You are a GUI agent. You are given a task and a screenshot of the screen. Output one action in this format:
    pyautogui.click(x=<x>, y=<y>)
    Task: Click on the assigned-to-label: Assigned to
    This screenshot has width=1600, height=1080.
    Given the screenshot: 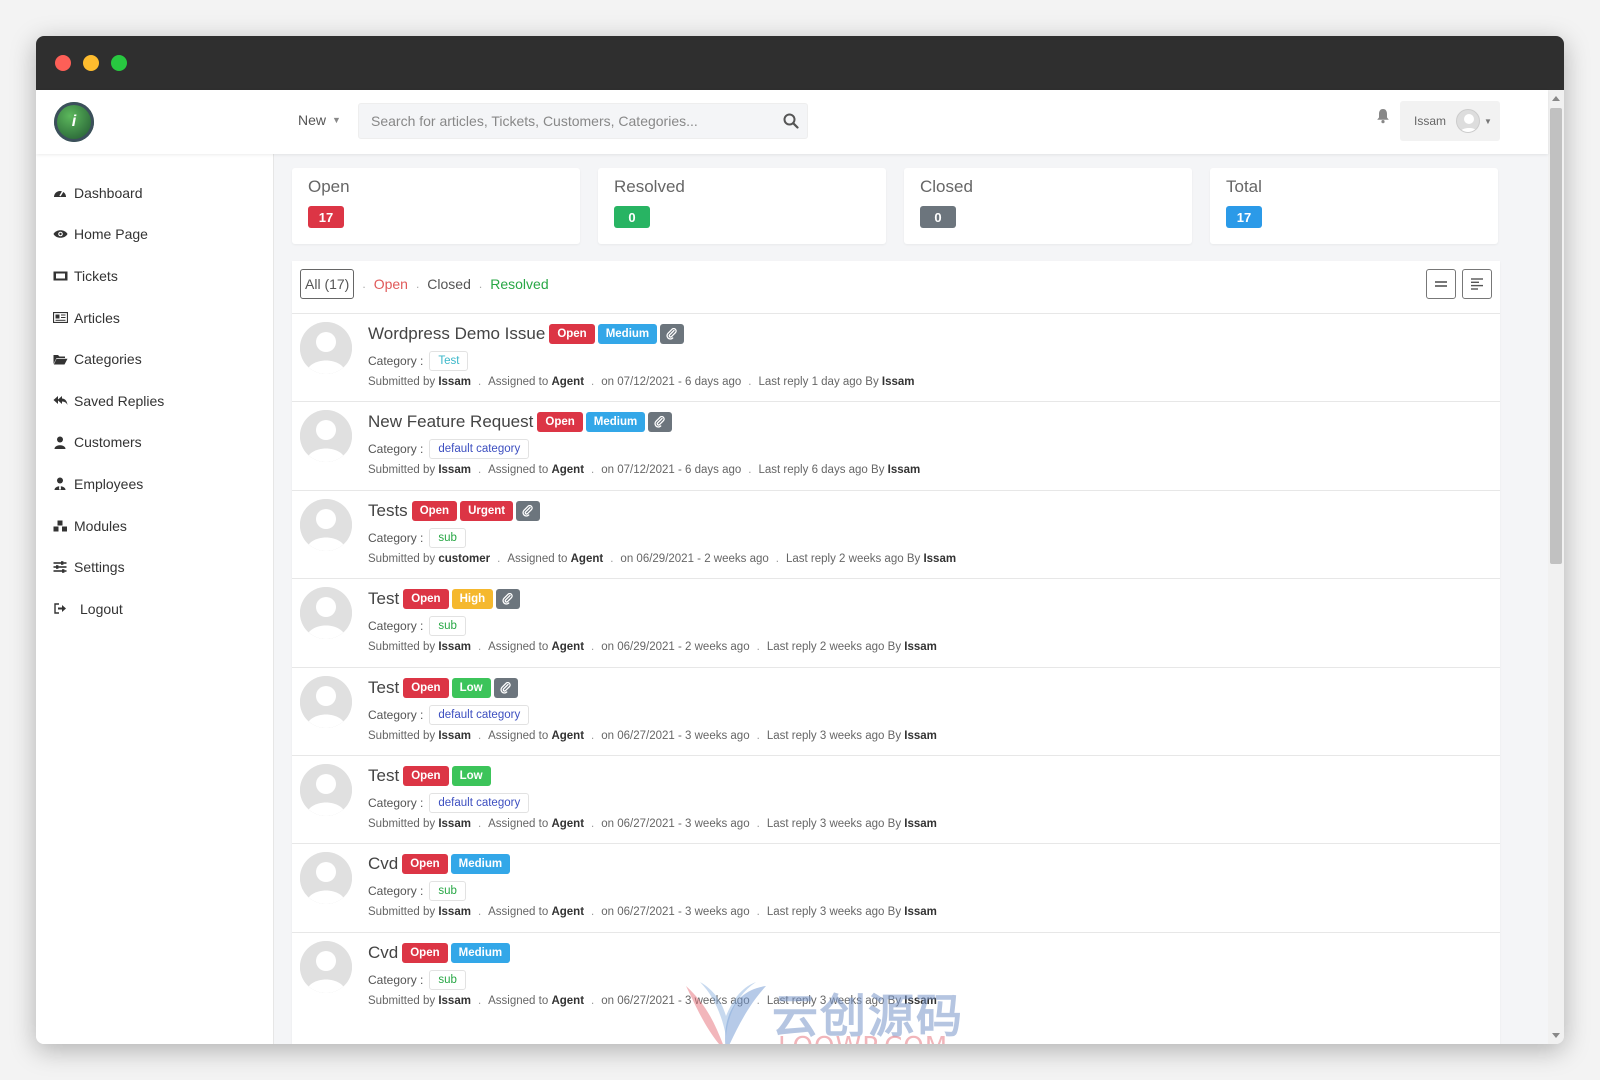 What is the action you would take?
    pyautogui.click(x=518, y=647)
    